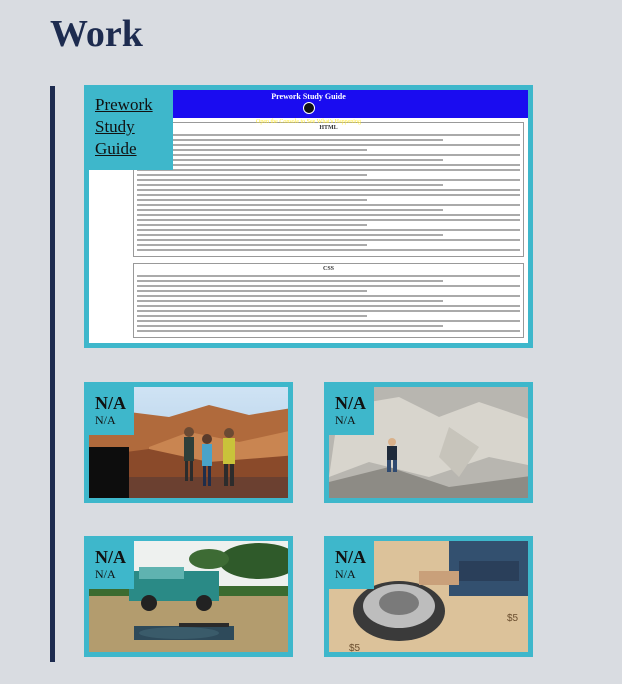 This screenshot has height=684, width=622. What do you see at coordinates (328, 189) in the screenshot?
I see `thumb-html-section: HTML` at bounding box center [328, 189].